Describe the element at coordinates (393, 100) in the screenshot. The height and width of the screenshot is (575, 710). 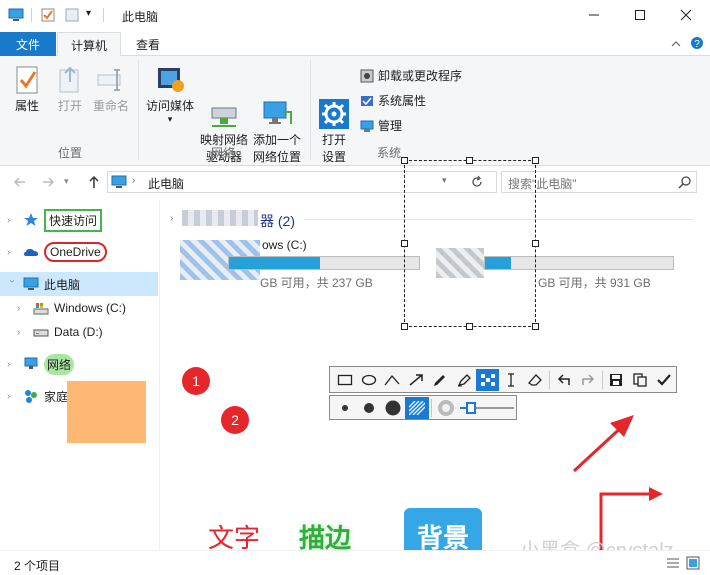
I see `system-properties-button: 系统属性` at that location.